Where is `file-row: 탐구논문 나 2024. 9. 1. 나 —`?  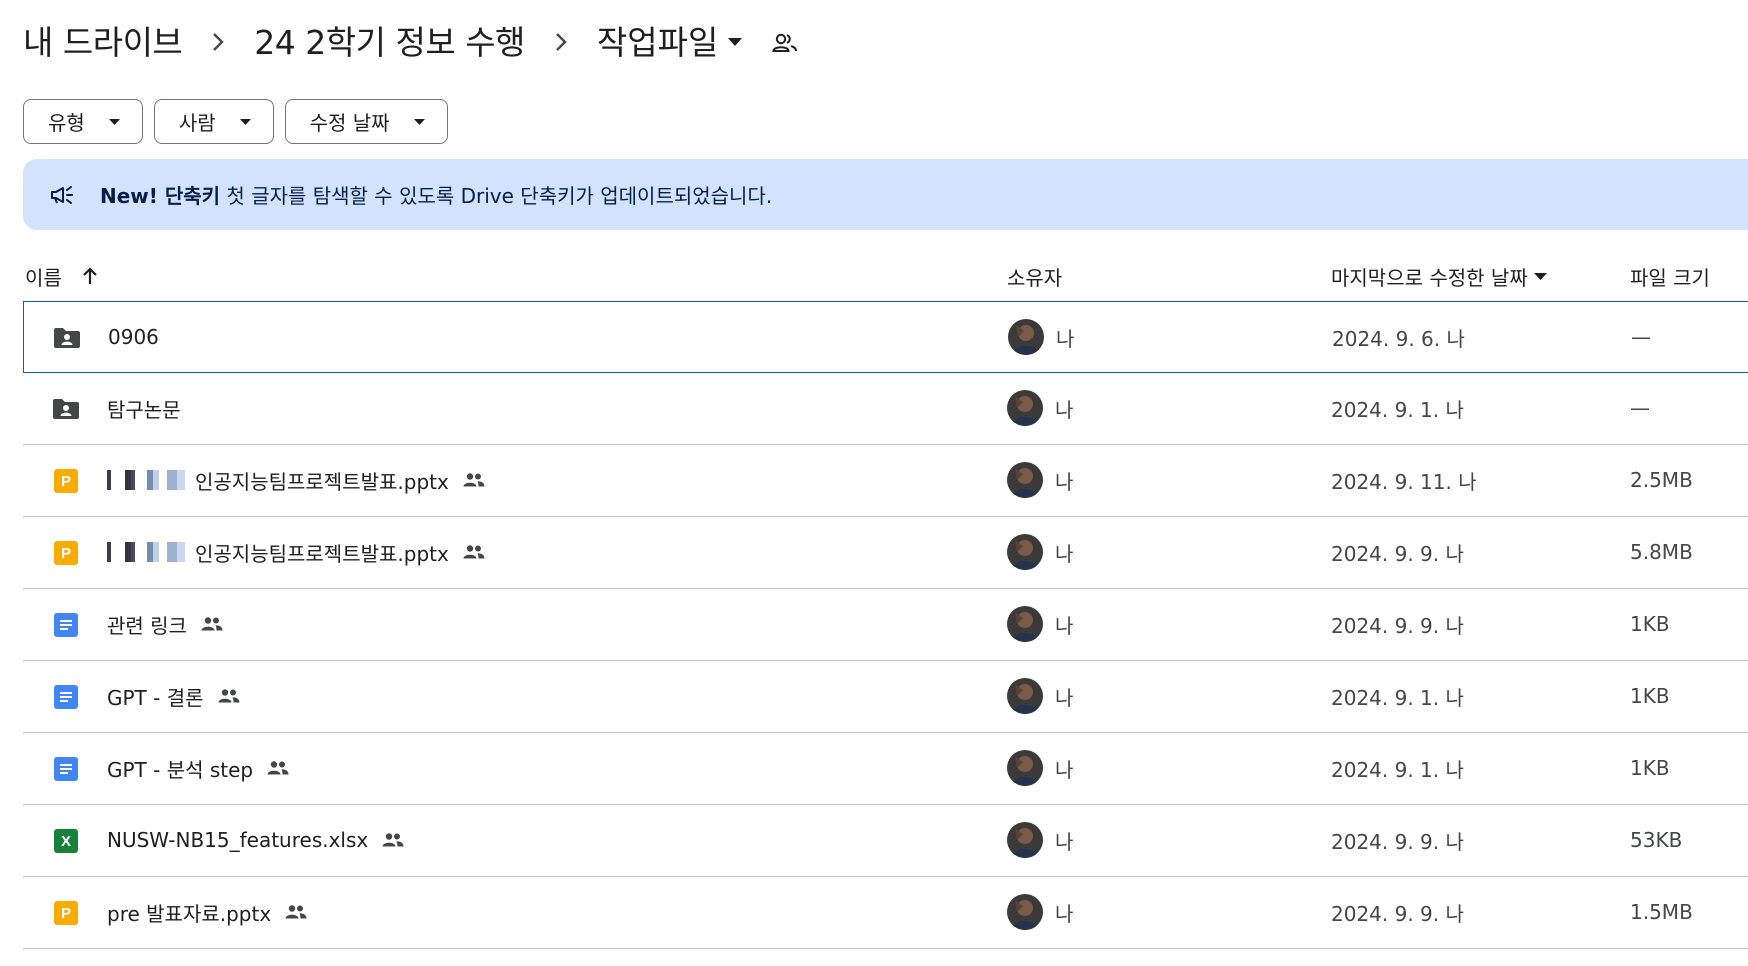
file-row: 탐구논문 나 2024. 9. 1. 나 — is located at coordinates (885, 409).